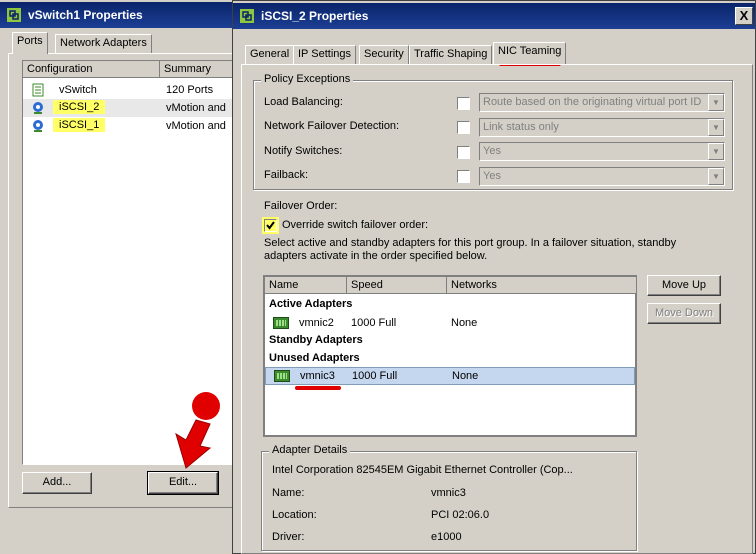  I want to click on failover-detection-label: Network Failover Detection:, so click(332, 126).